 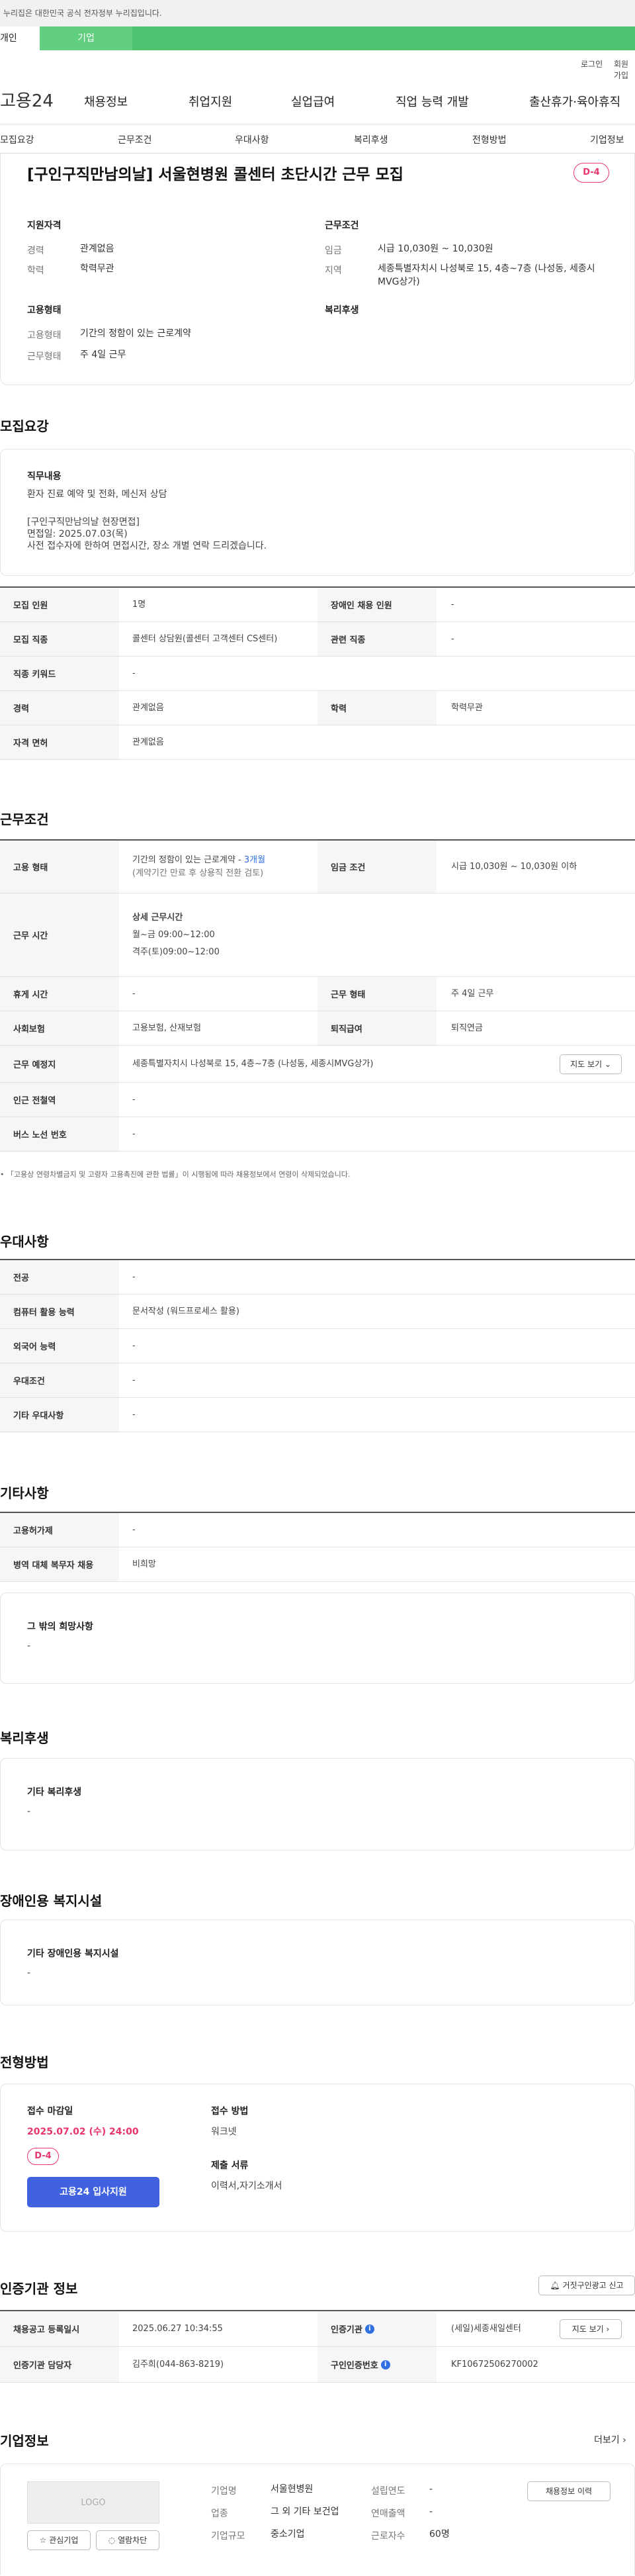 I want to click on etc-box: 그 밖의 희망사항 -, so click(x=317, y=1638).